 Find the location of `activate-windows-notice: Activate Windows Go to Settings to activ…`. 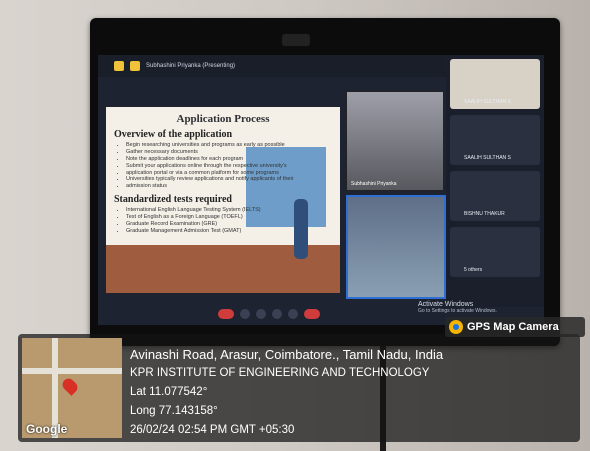

activate-windows-notice: Activate Windows Go to Settings to activ… is located at coordinates (457, 307).